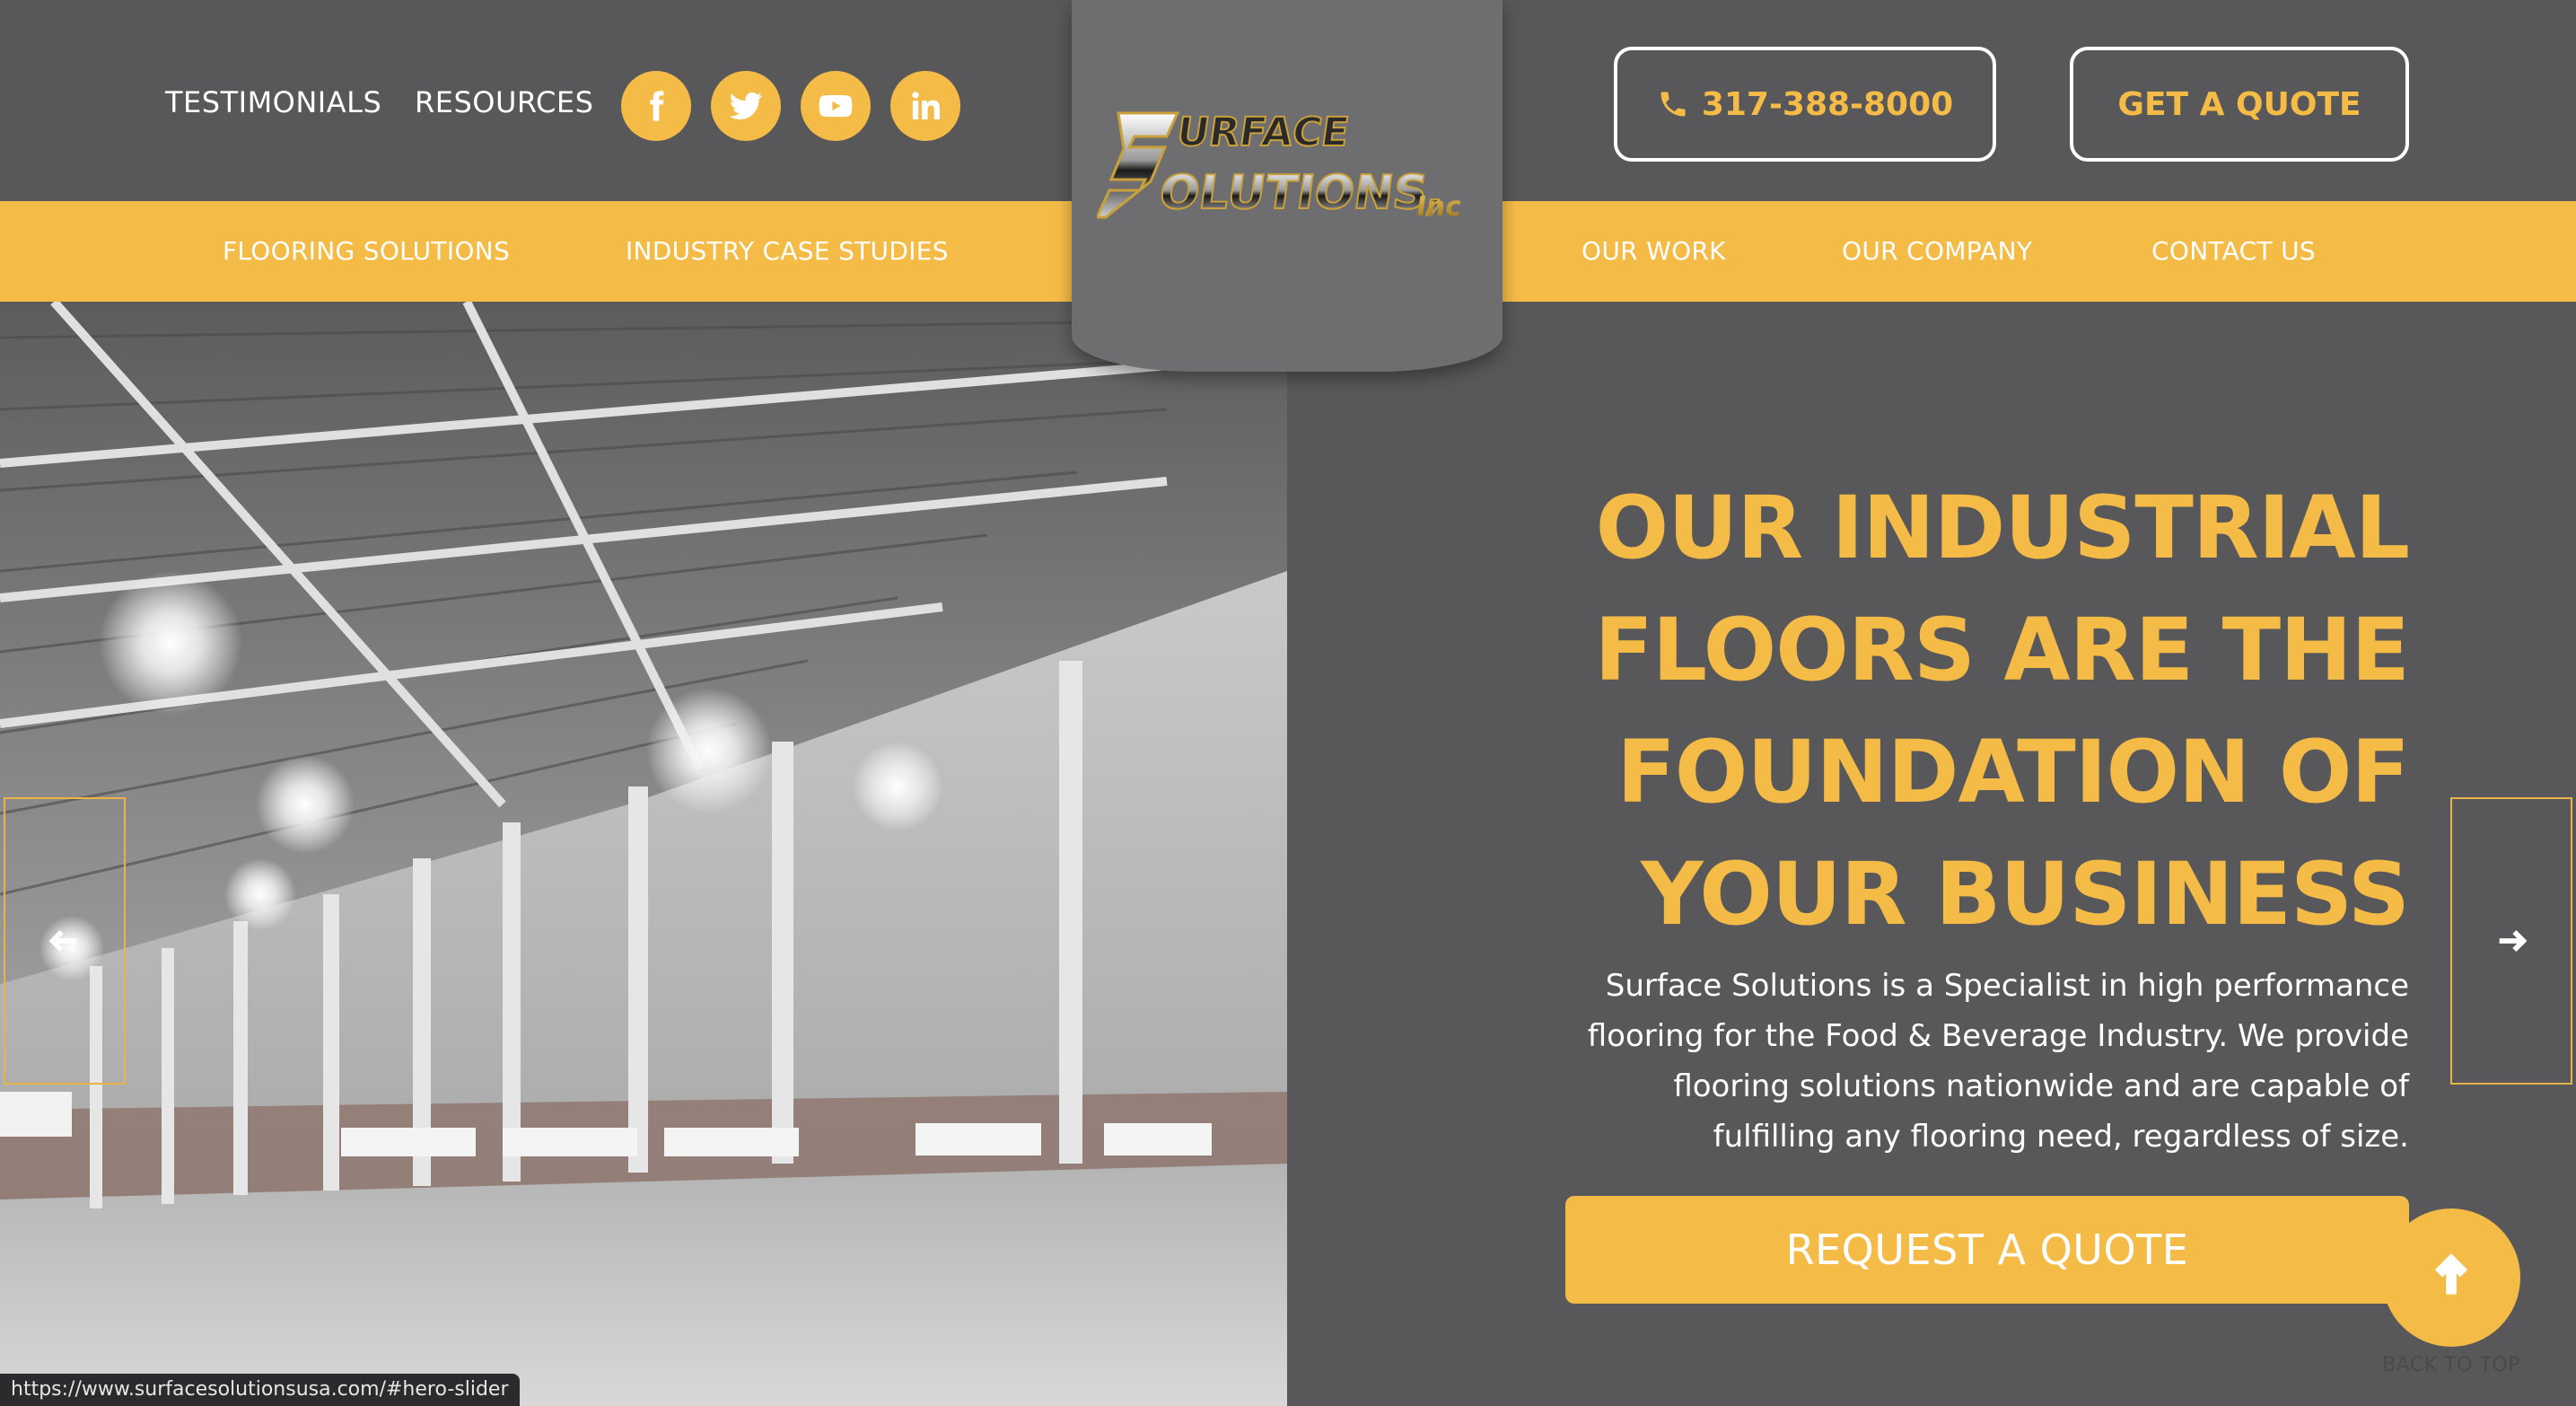 This screenshot has width=2576, height=1406. What do you see at coordinates (836, 106) in the screenshot?
I see `youtube-icon` at bounding box center [836, 106].